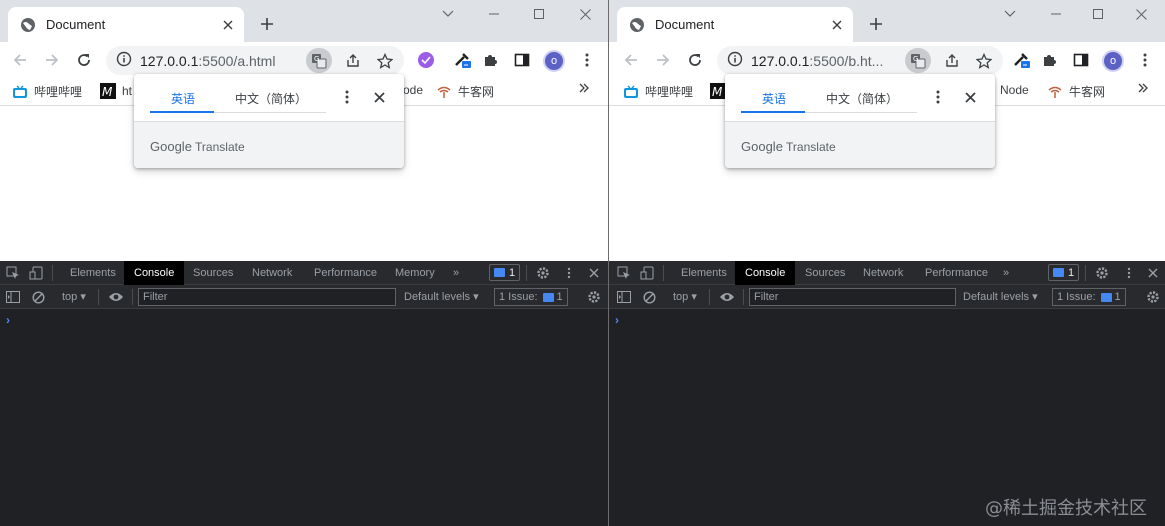 The image size is (1165, 526). I want to click on extension-purple-icon, so click(426, 60).